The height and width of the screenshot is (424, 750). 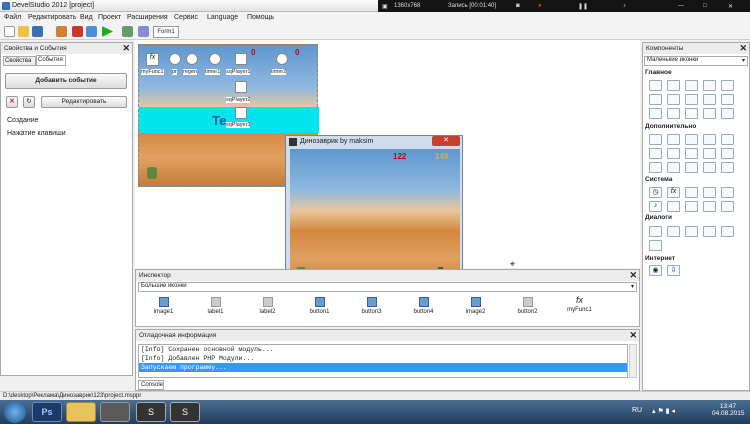 I want to click on inspector-item: button3, so click(x=371, y=306).